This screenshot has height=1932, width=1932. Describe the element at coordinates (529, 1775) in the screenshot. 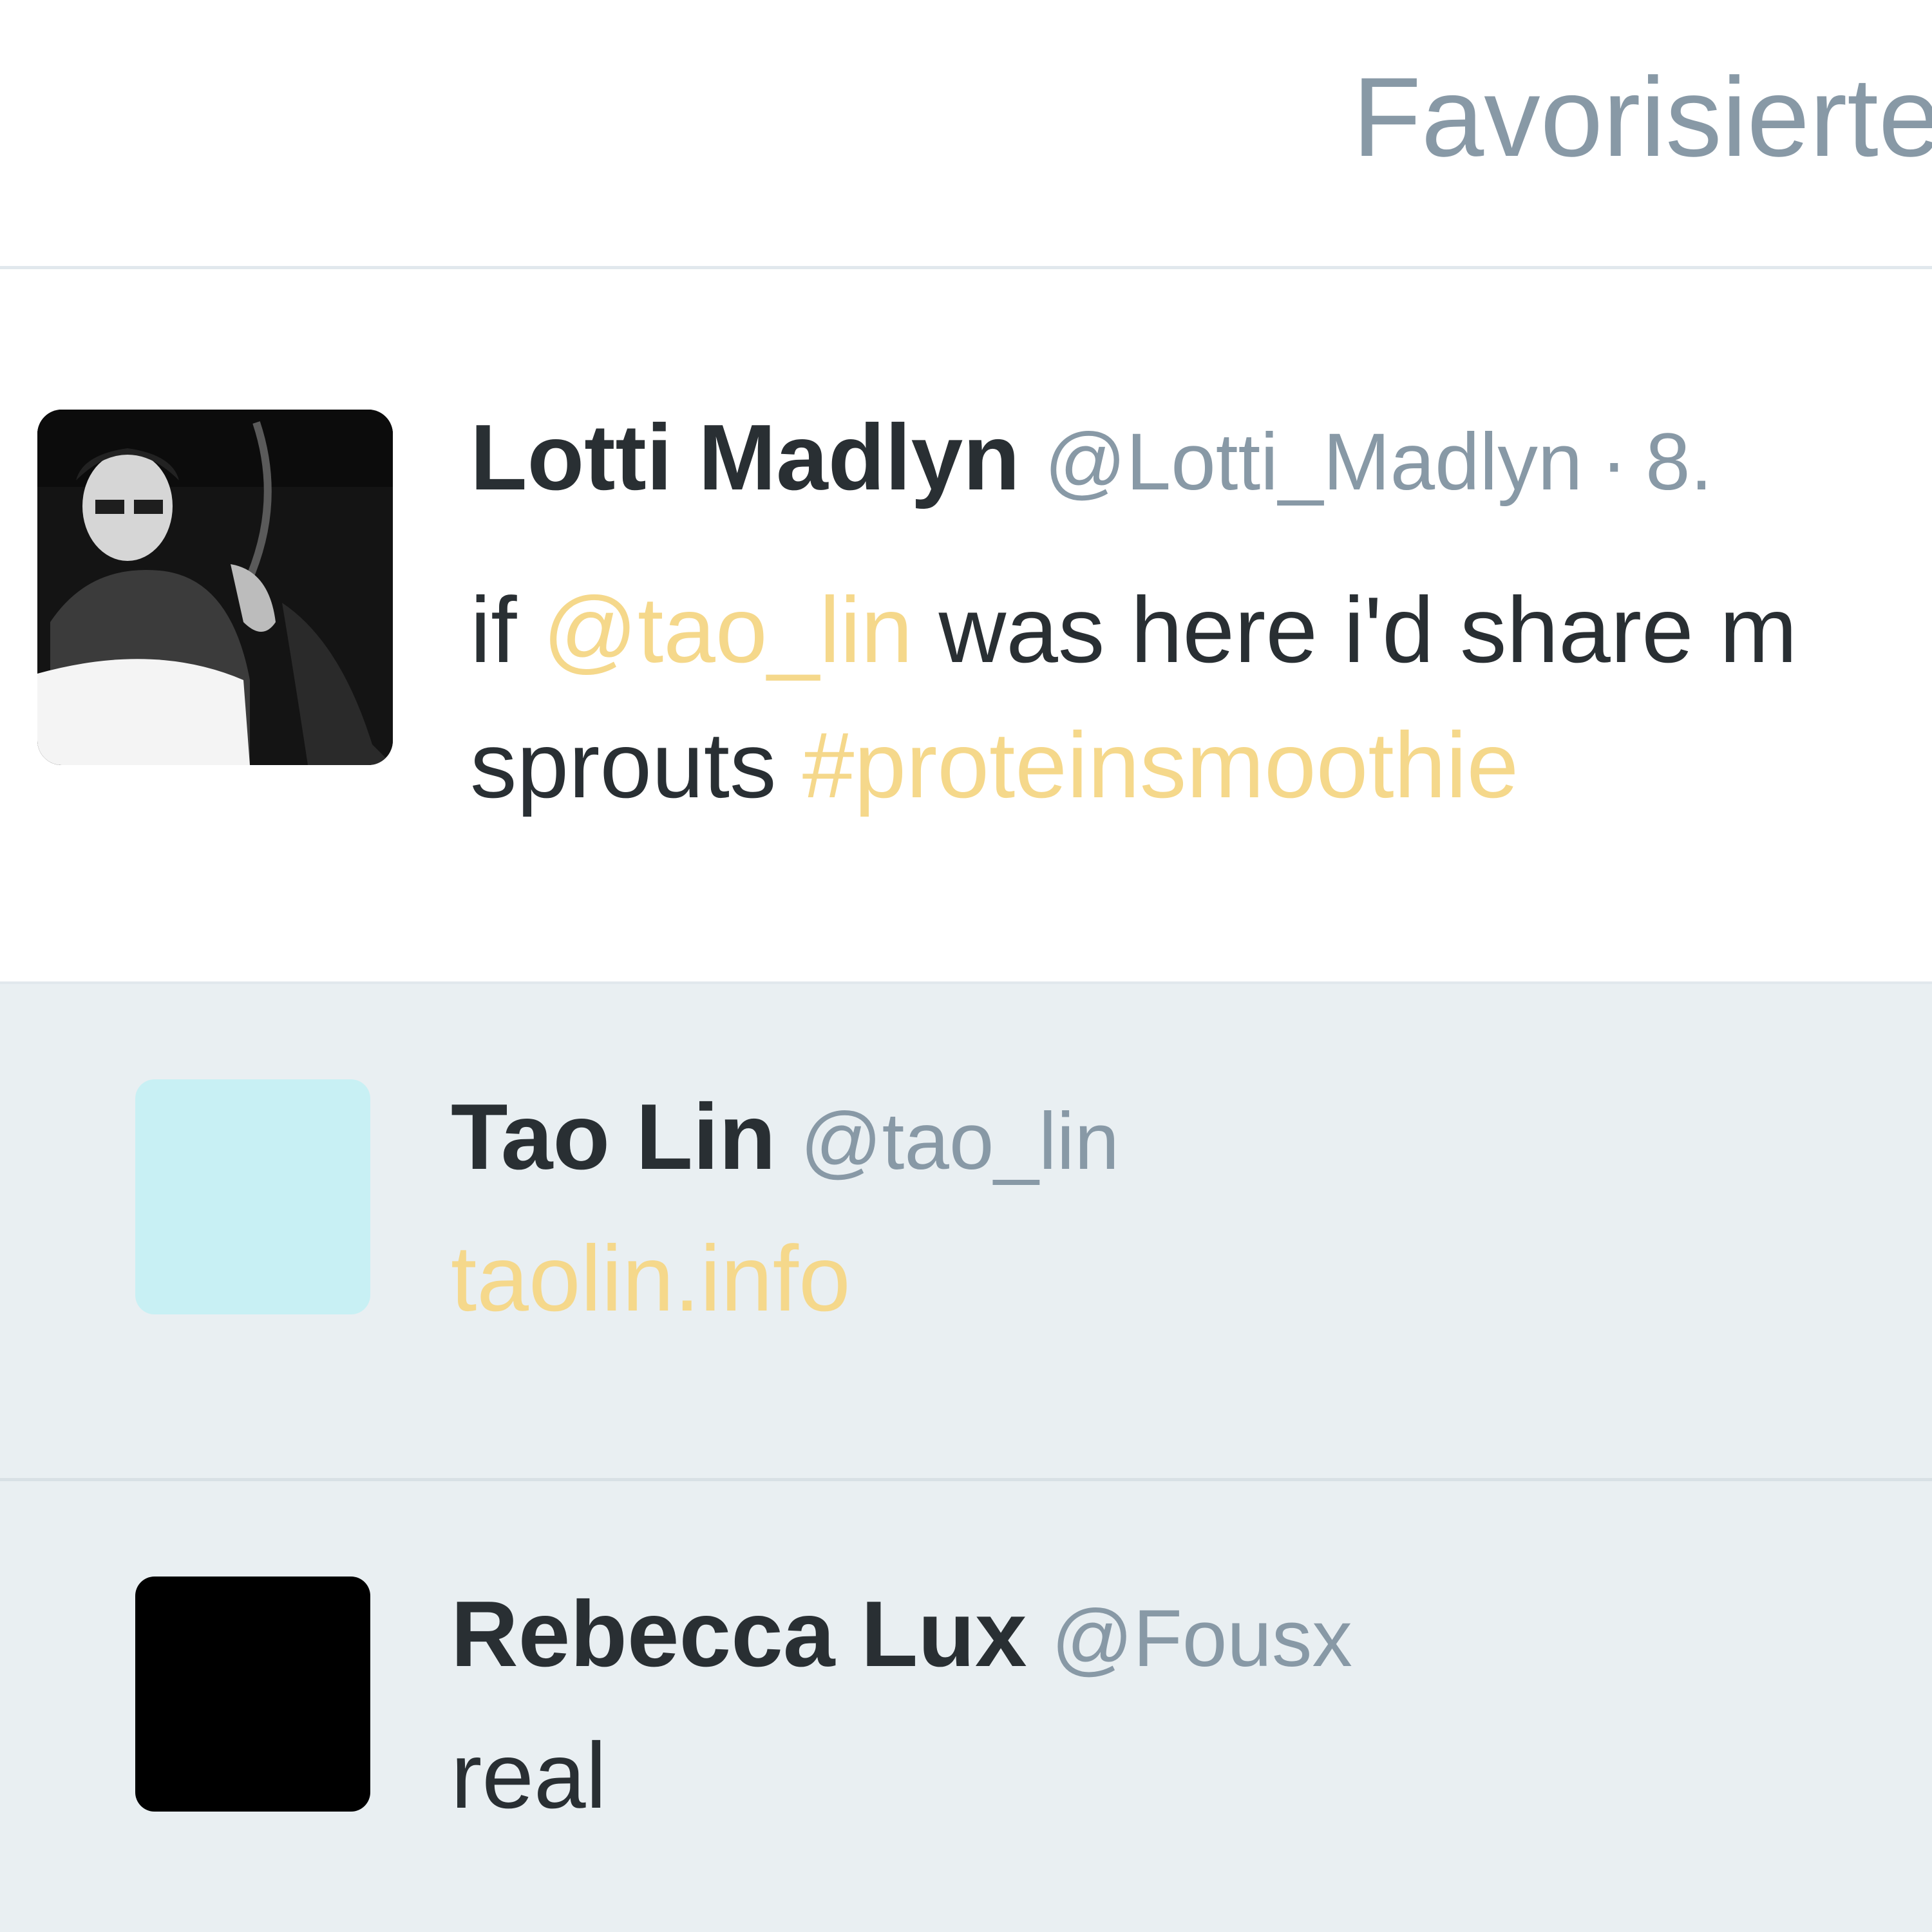

I see `reply-text: real` at that location.